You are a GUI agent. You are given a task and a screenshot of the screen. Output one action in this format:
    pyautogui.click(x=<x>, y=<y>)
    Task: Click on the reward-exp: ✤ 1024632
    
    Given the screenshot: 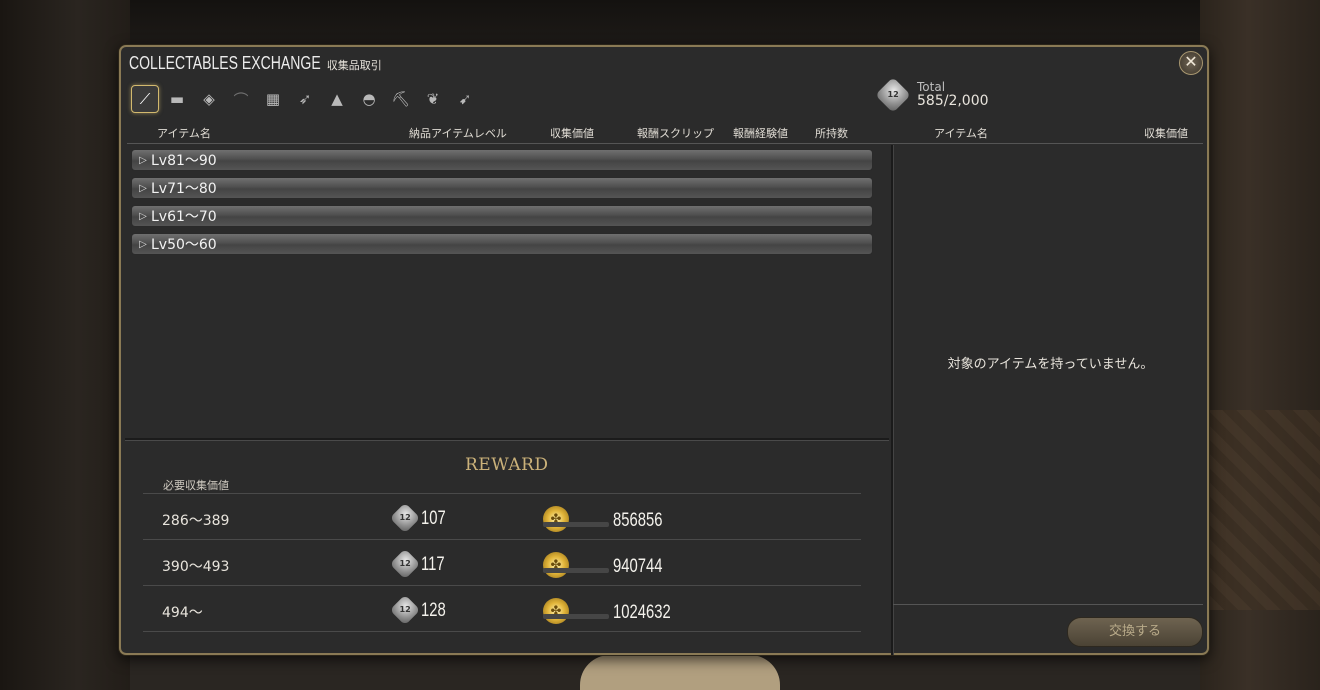 What is the action you would take?
    pyautogui.click(x=615, y=611)
    